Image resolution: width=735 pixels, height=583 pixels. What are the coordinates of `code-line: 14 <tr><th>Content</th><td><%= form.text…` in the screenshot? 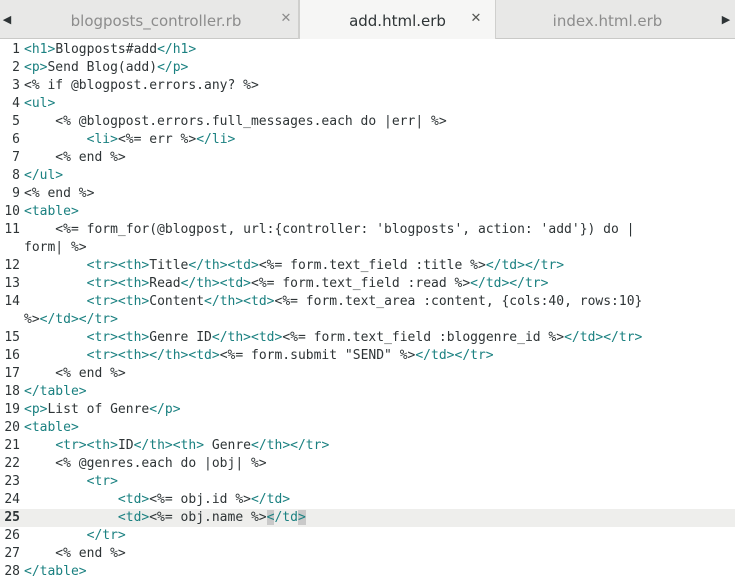 It's located at (367, 302).